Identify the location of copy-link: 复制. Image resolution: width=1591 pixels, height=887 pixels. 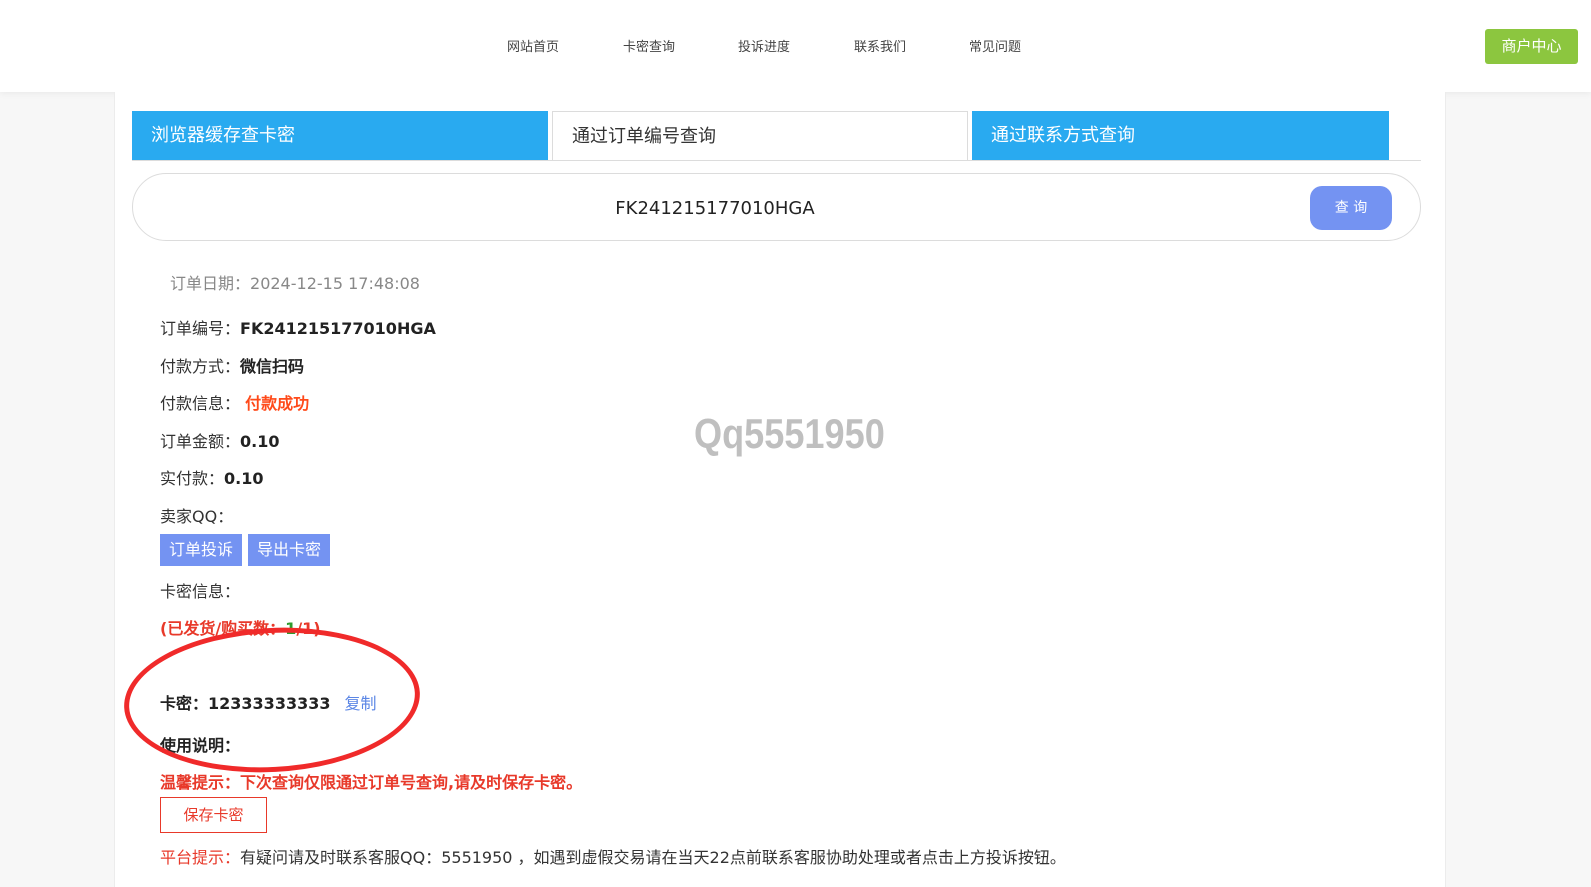
(360, 703).